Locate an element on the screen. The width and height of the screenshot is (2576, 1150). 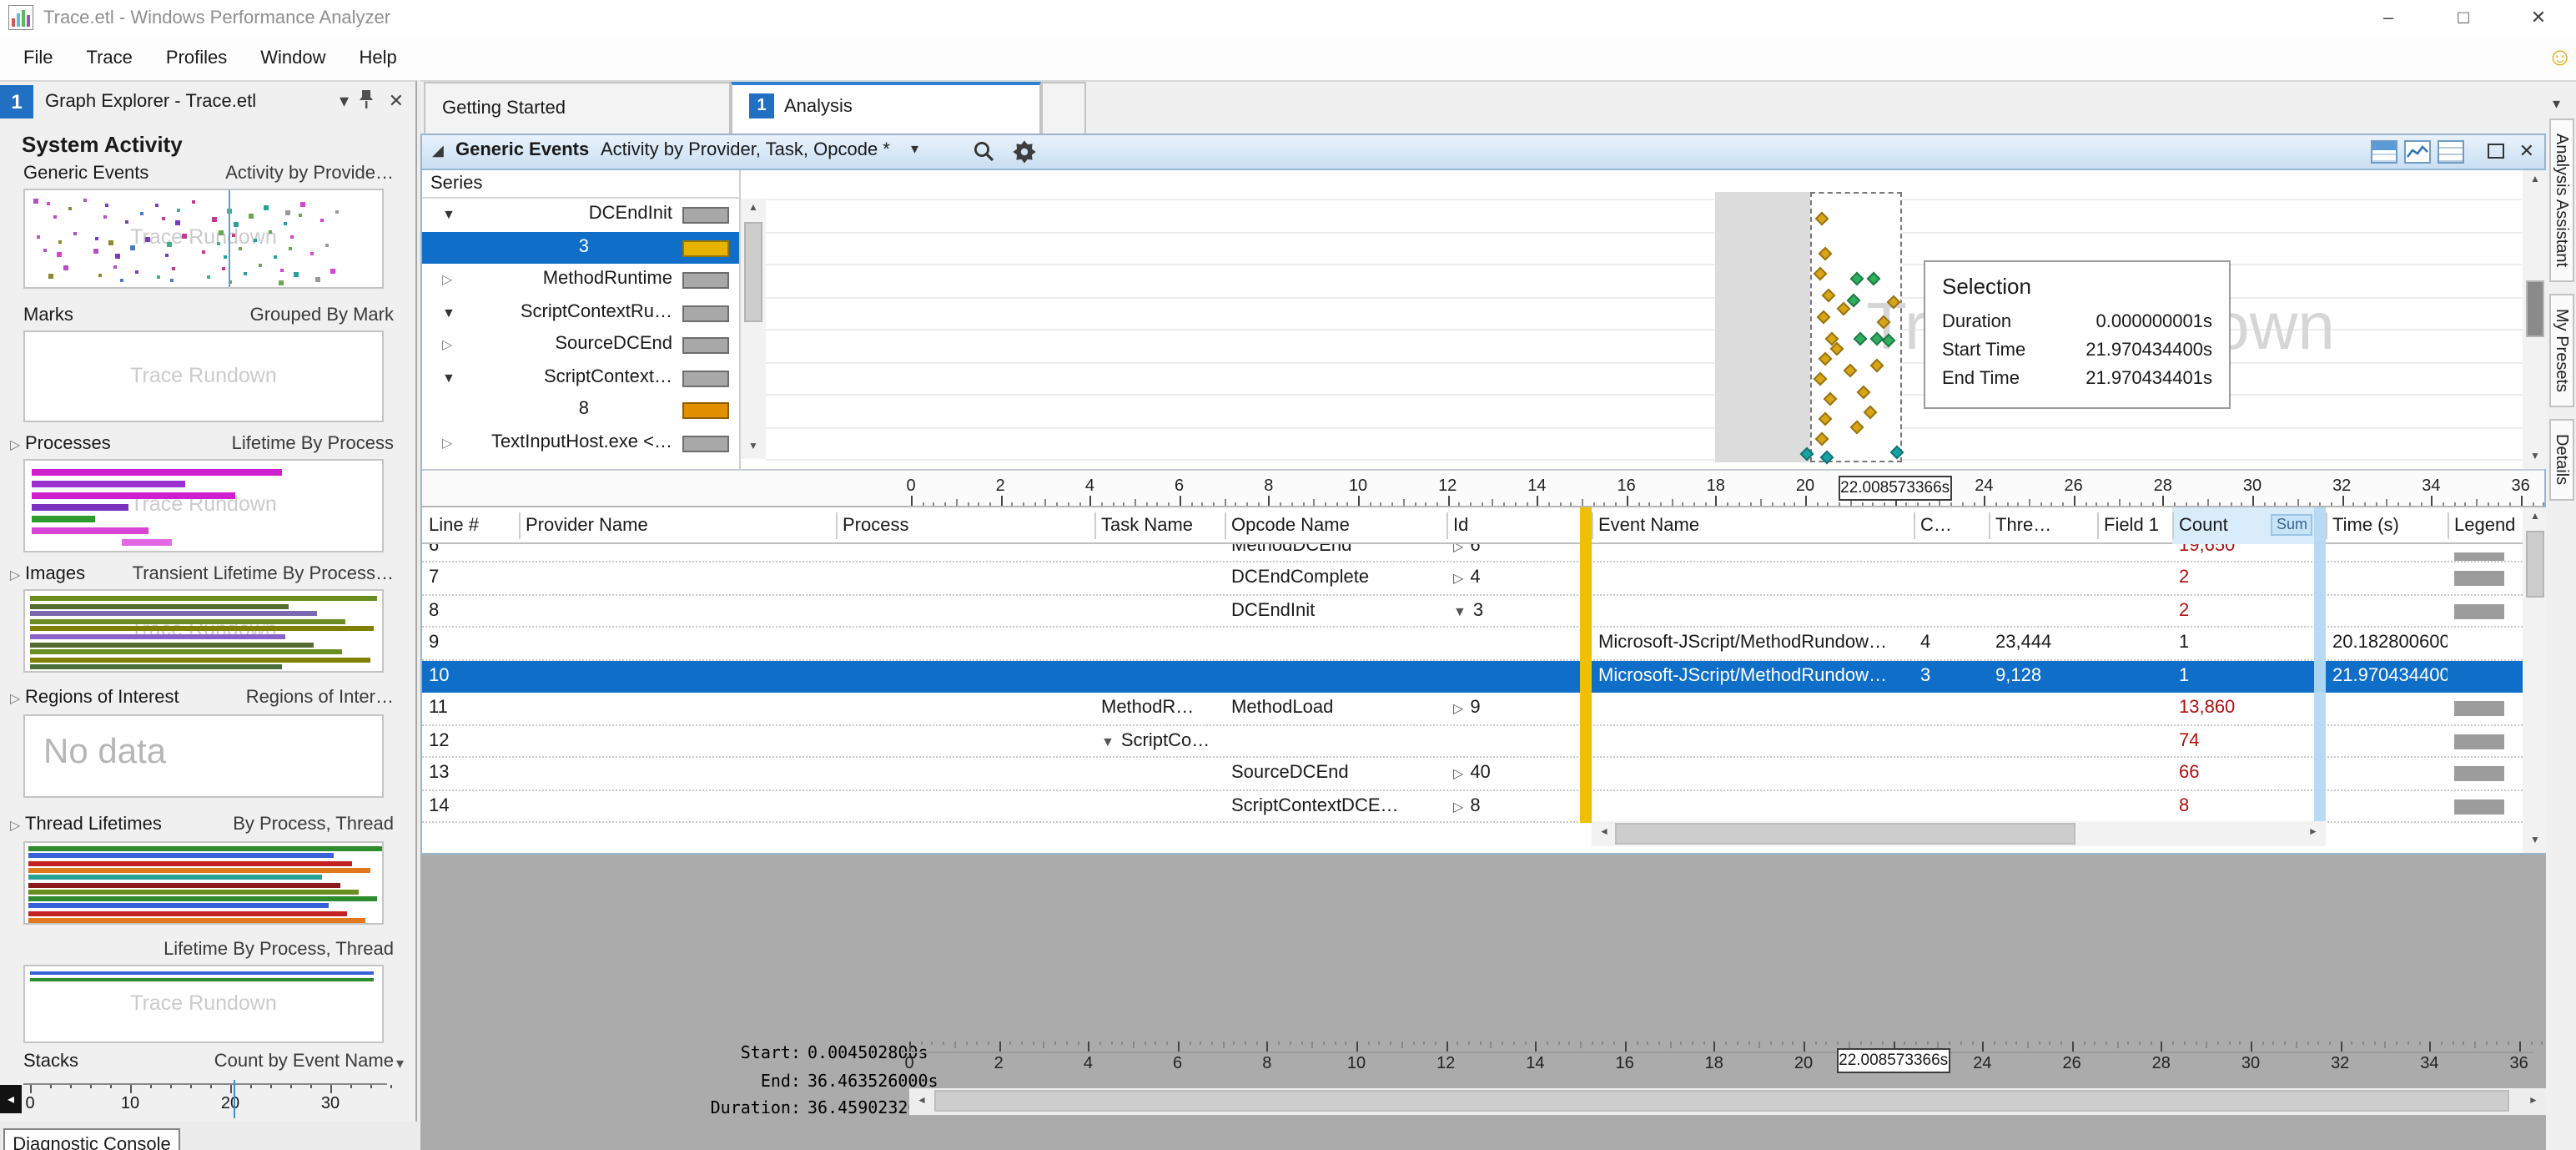
column-header-task: Task Name is located at coordinates (1159, 525).